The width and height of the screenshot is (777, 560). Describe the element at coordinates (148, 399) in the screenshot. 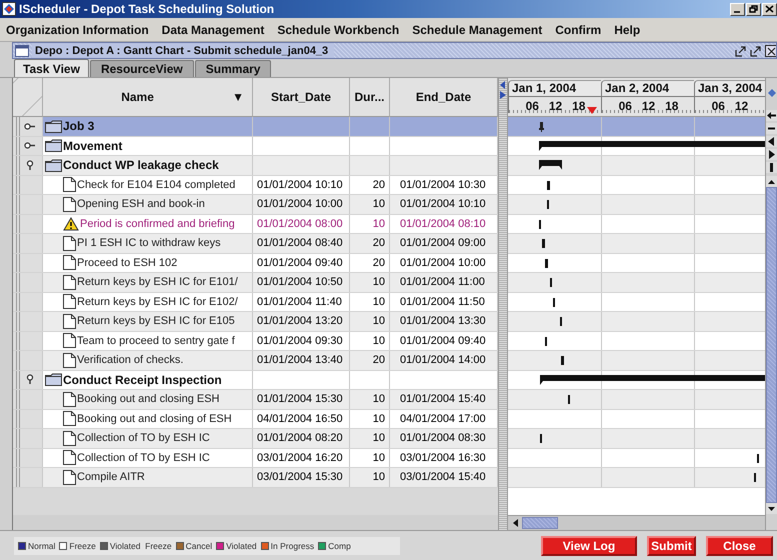

I see `task-name: Booking out and closing ESH` at that location.